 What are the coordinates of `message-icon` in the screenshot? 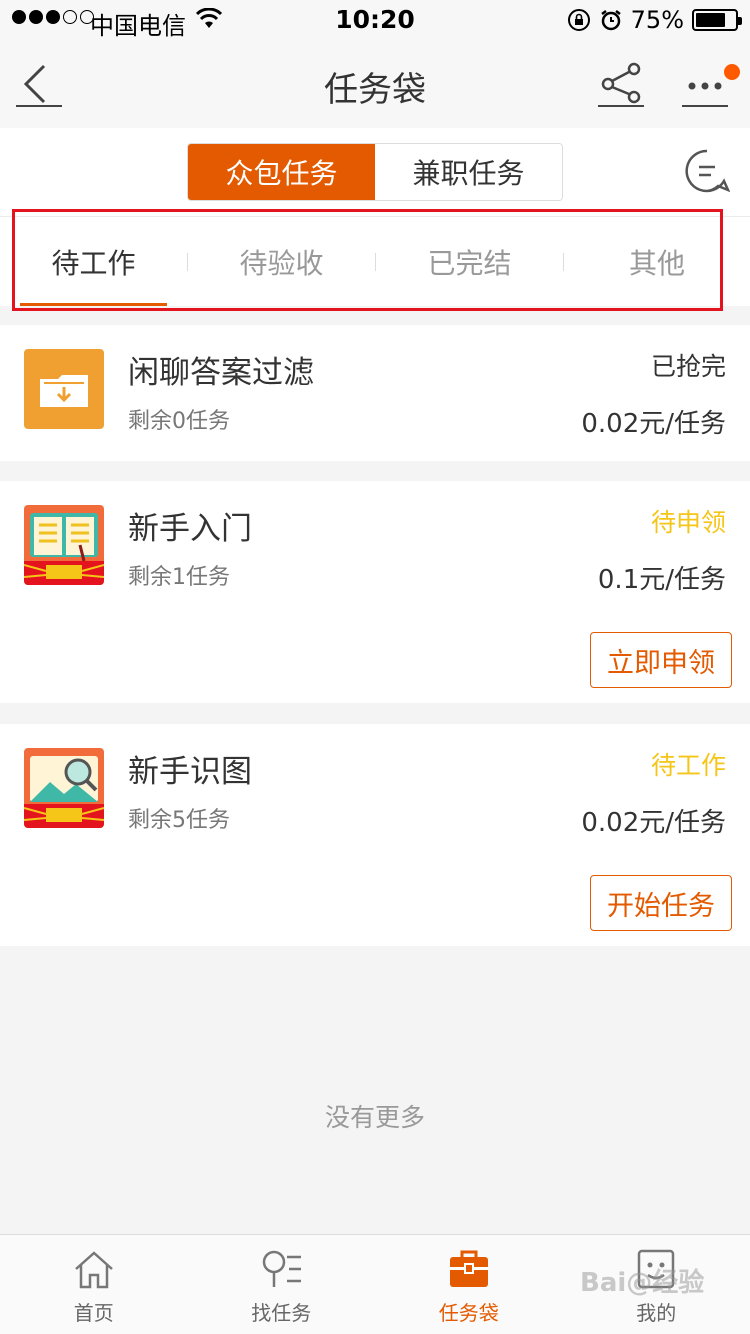 It's located at (707, 171).